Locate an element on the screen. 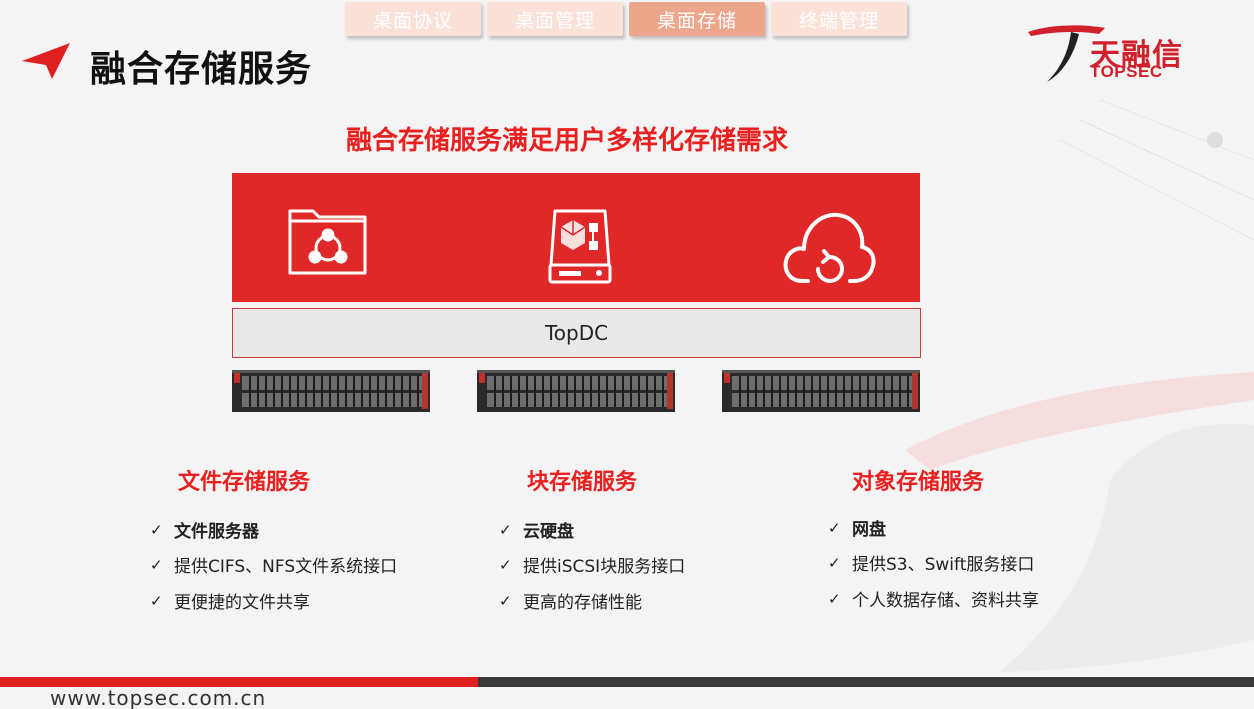 The height and width of the screenshot is (709, 1254). section-tabs: 桌面协议 桌面管理 桌面存储 终端管理 is located at coordinates (626, 20).